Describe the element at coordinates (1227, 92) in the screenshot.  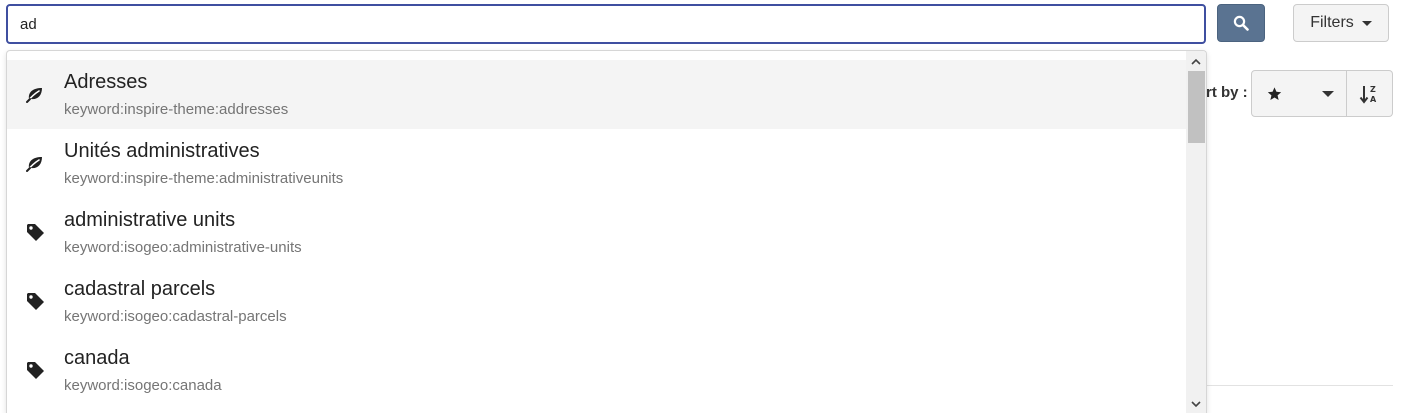
I see `sort-by-label: rt by :` at that location.